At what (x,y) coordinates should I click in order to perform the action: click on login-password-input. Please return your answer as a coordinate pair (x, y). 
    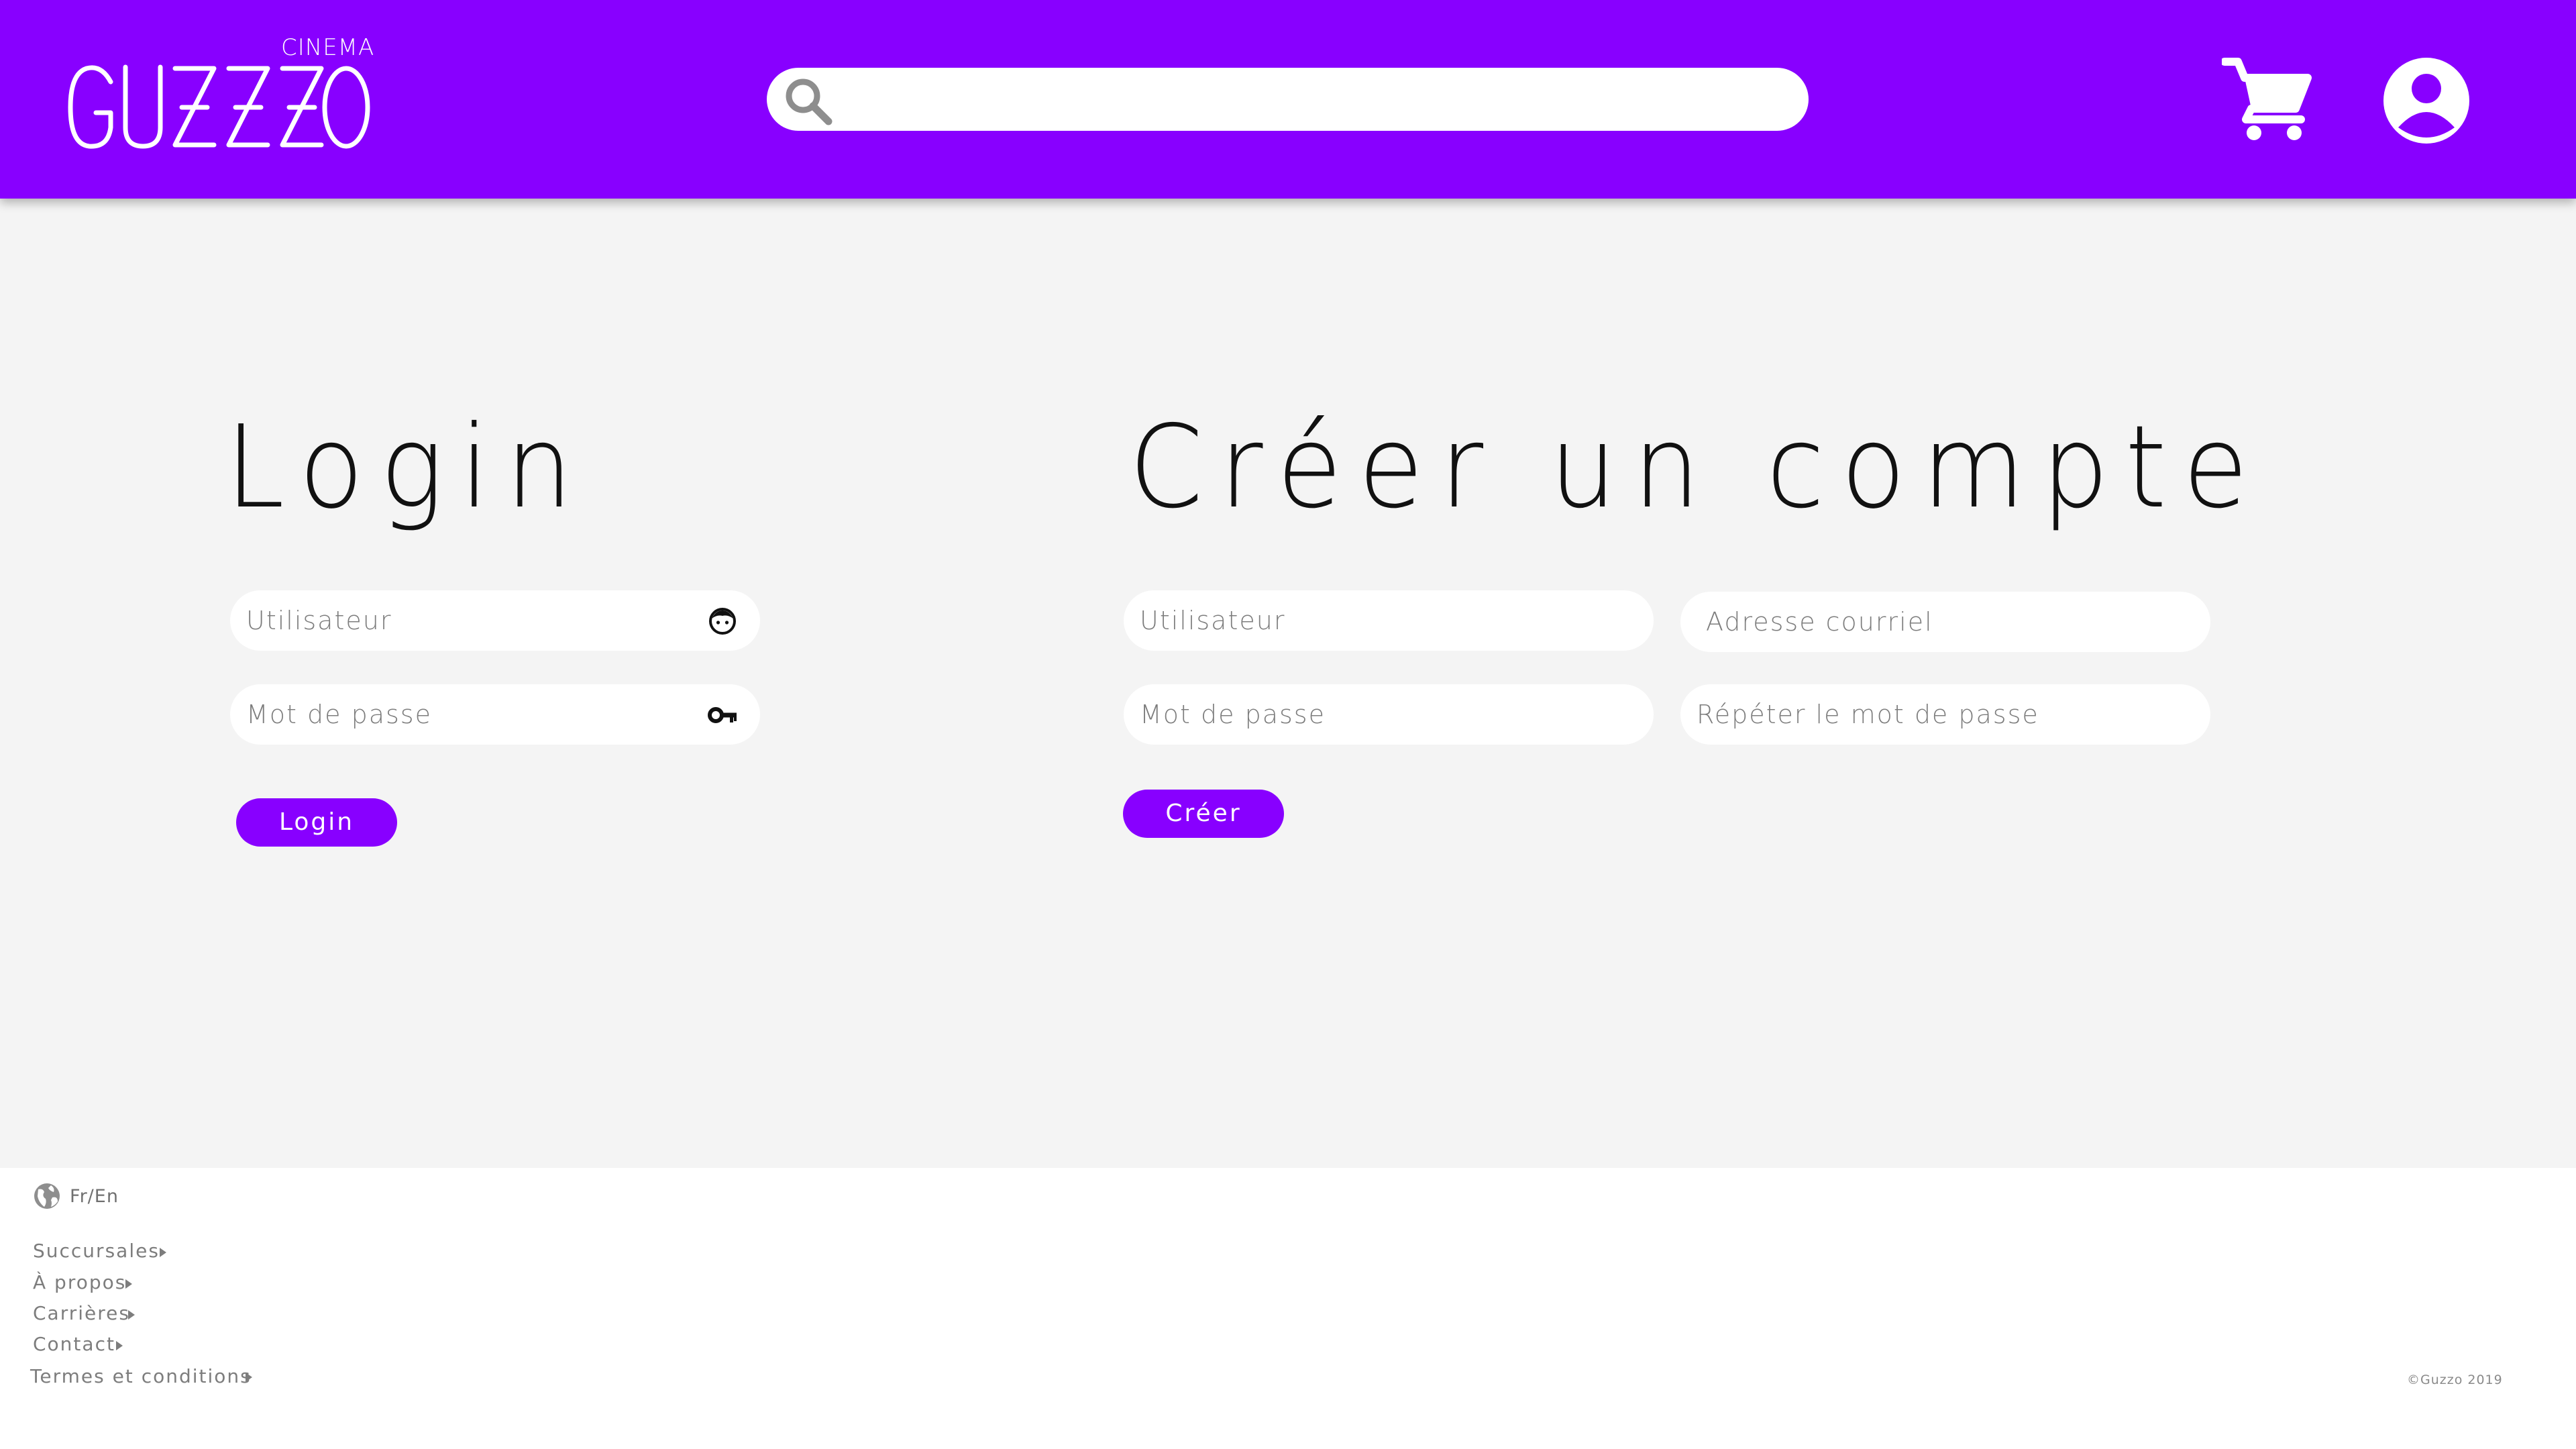
    Looking at the image, I should click on (481, 714).